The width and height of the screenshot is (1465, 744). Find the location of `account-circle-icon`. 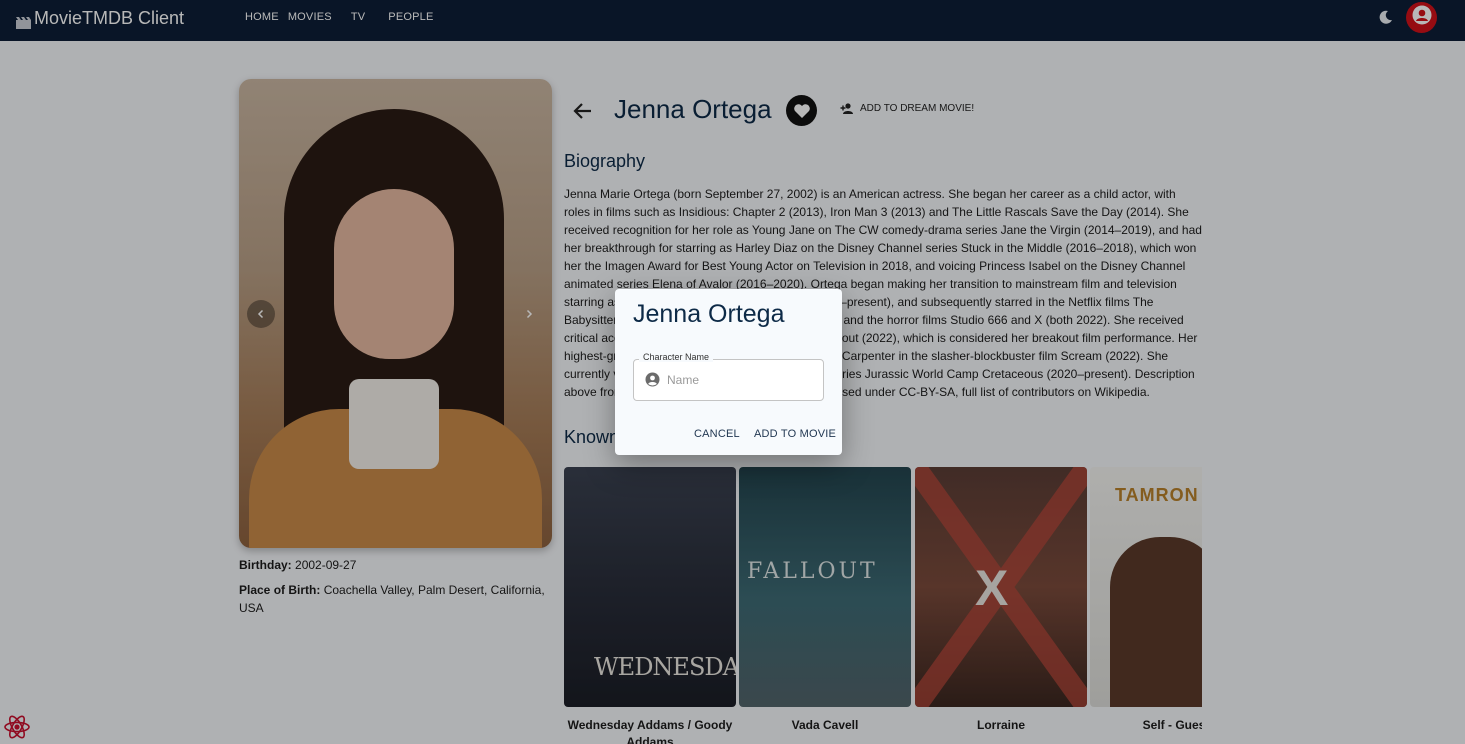

account-circle-icon is located at coordinates (652, 379).